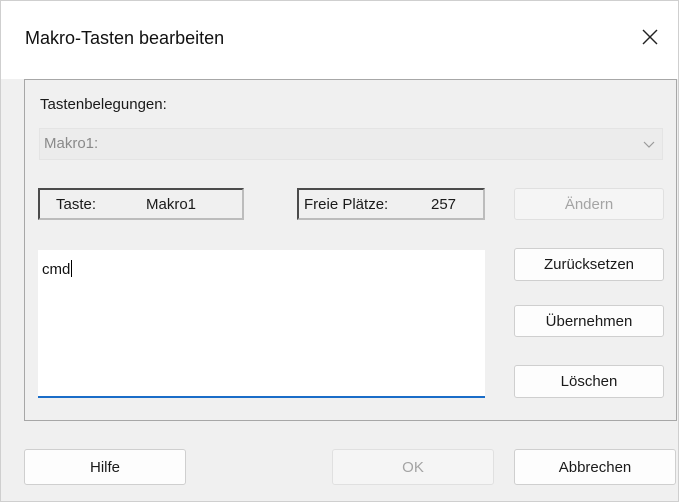 This screenshot has height=502, width=679. Describe the element at coordinates (649, 146) in the screenshot. I see `chevron-down-icon` at that location.